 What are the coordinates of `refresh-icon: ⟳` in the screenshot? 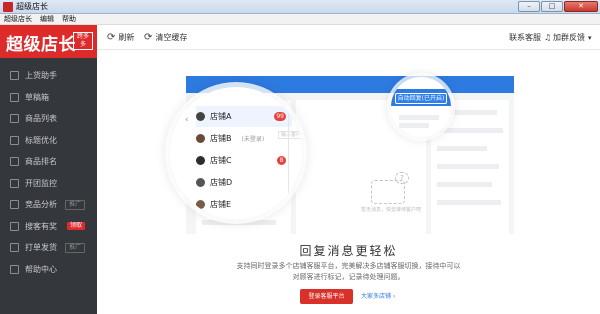 It's located at (111, 37).